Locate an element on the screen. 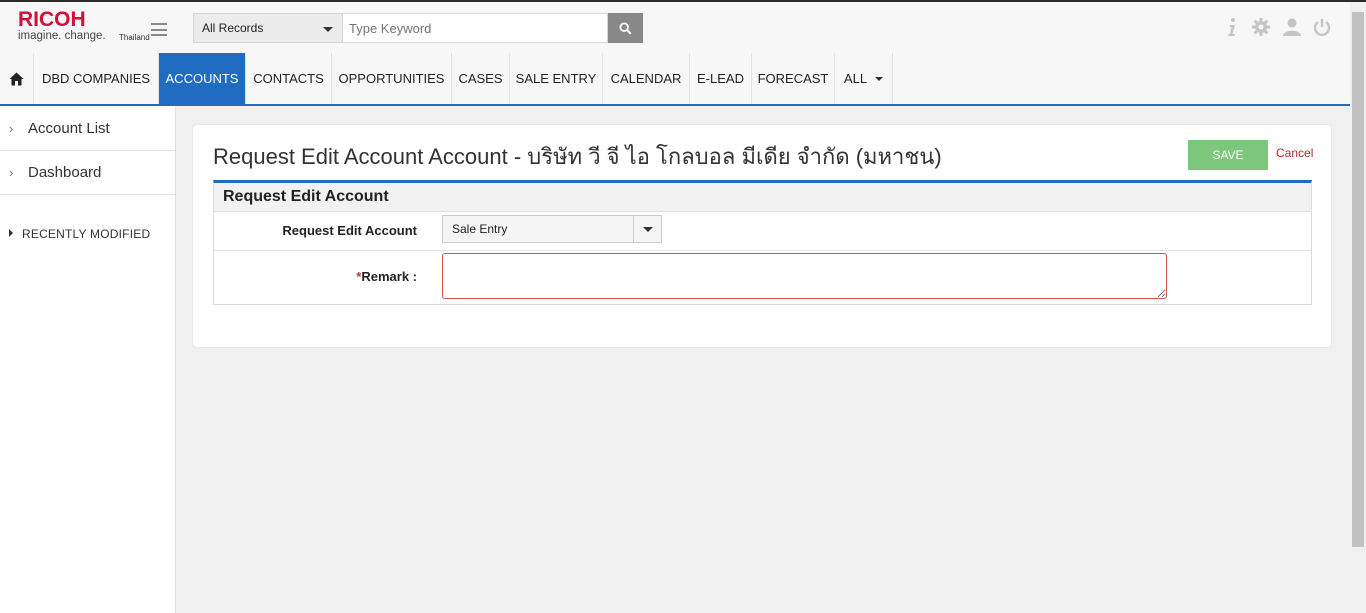 The width and height of the screenshot is (1366, 613). sidebar-item-account-list: › Account List is located at coordinates (87, 128).